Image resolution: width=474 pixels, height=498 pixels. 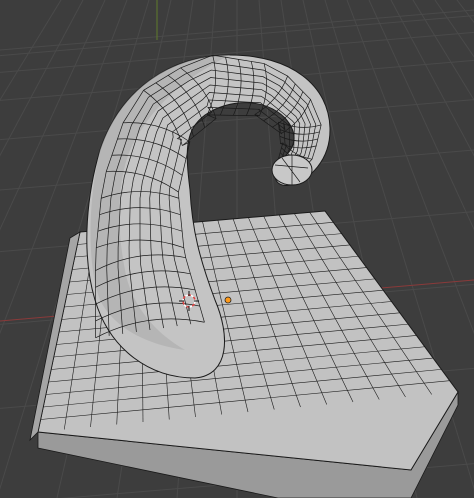 I want to click on grid-line, so click(x=465, y=12).